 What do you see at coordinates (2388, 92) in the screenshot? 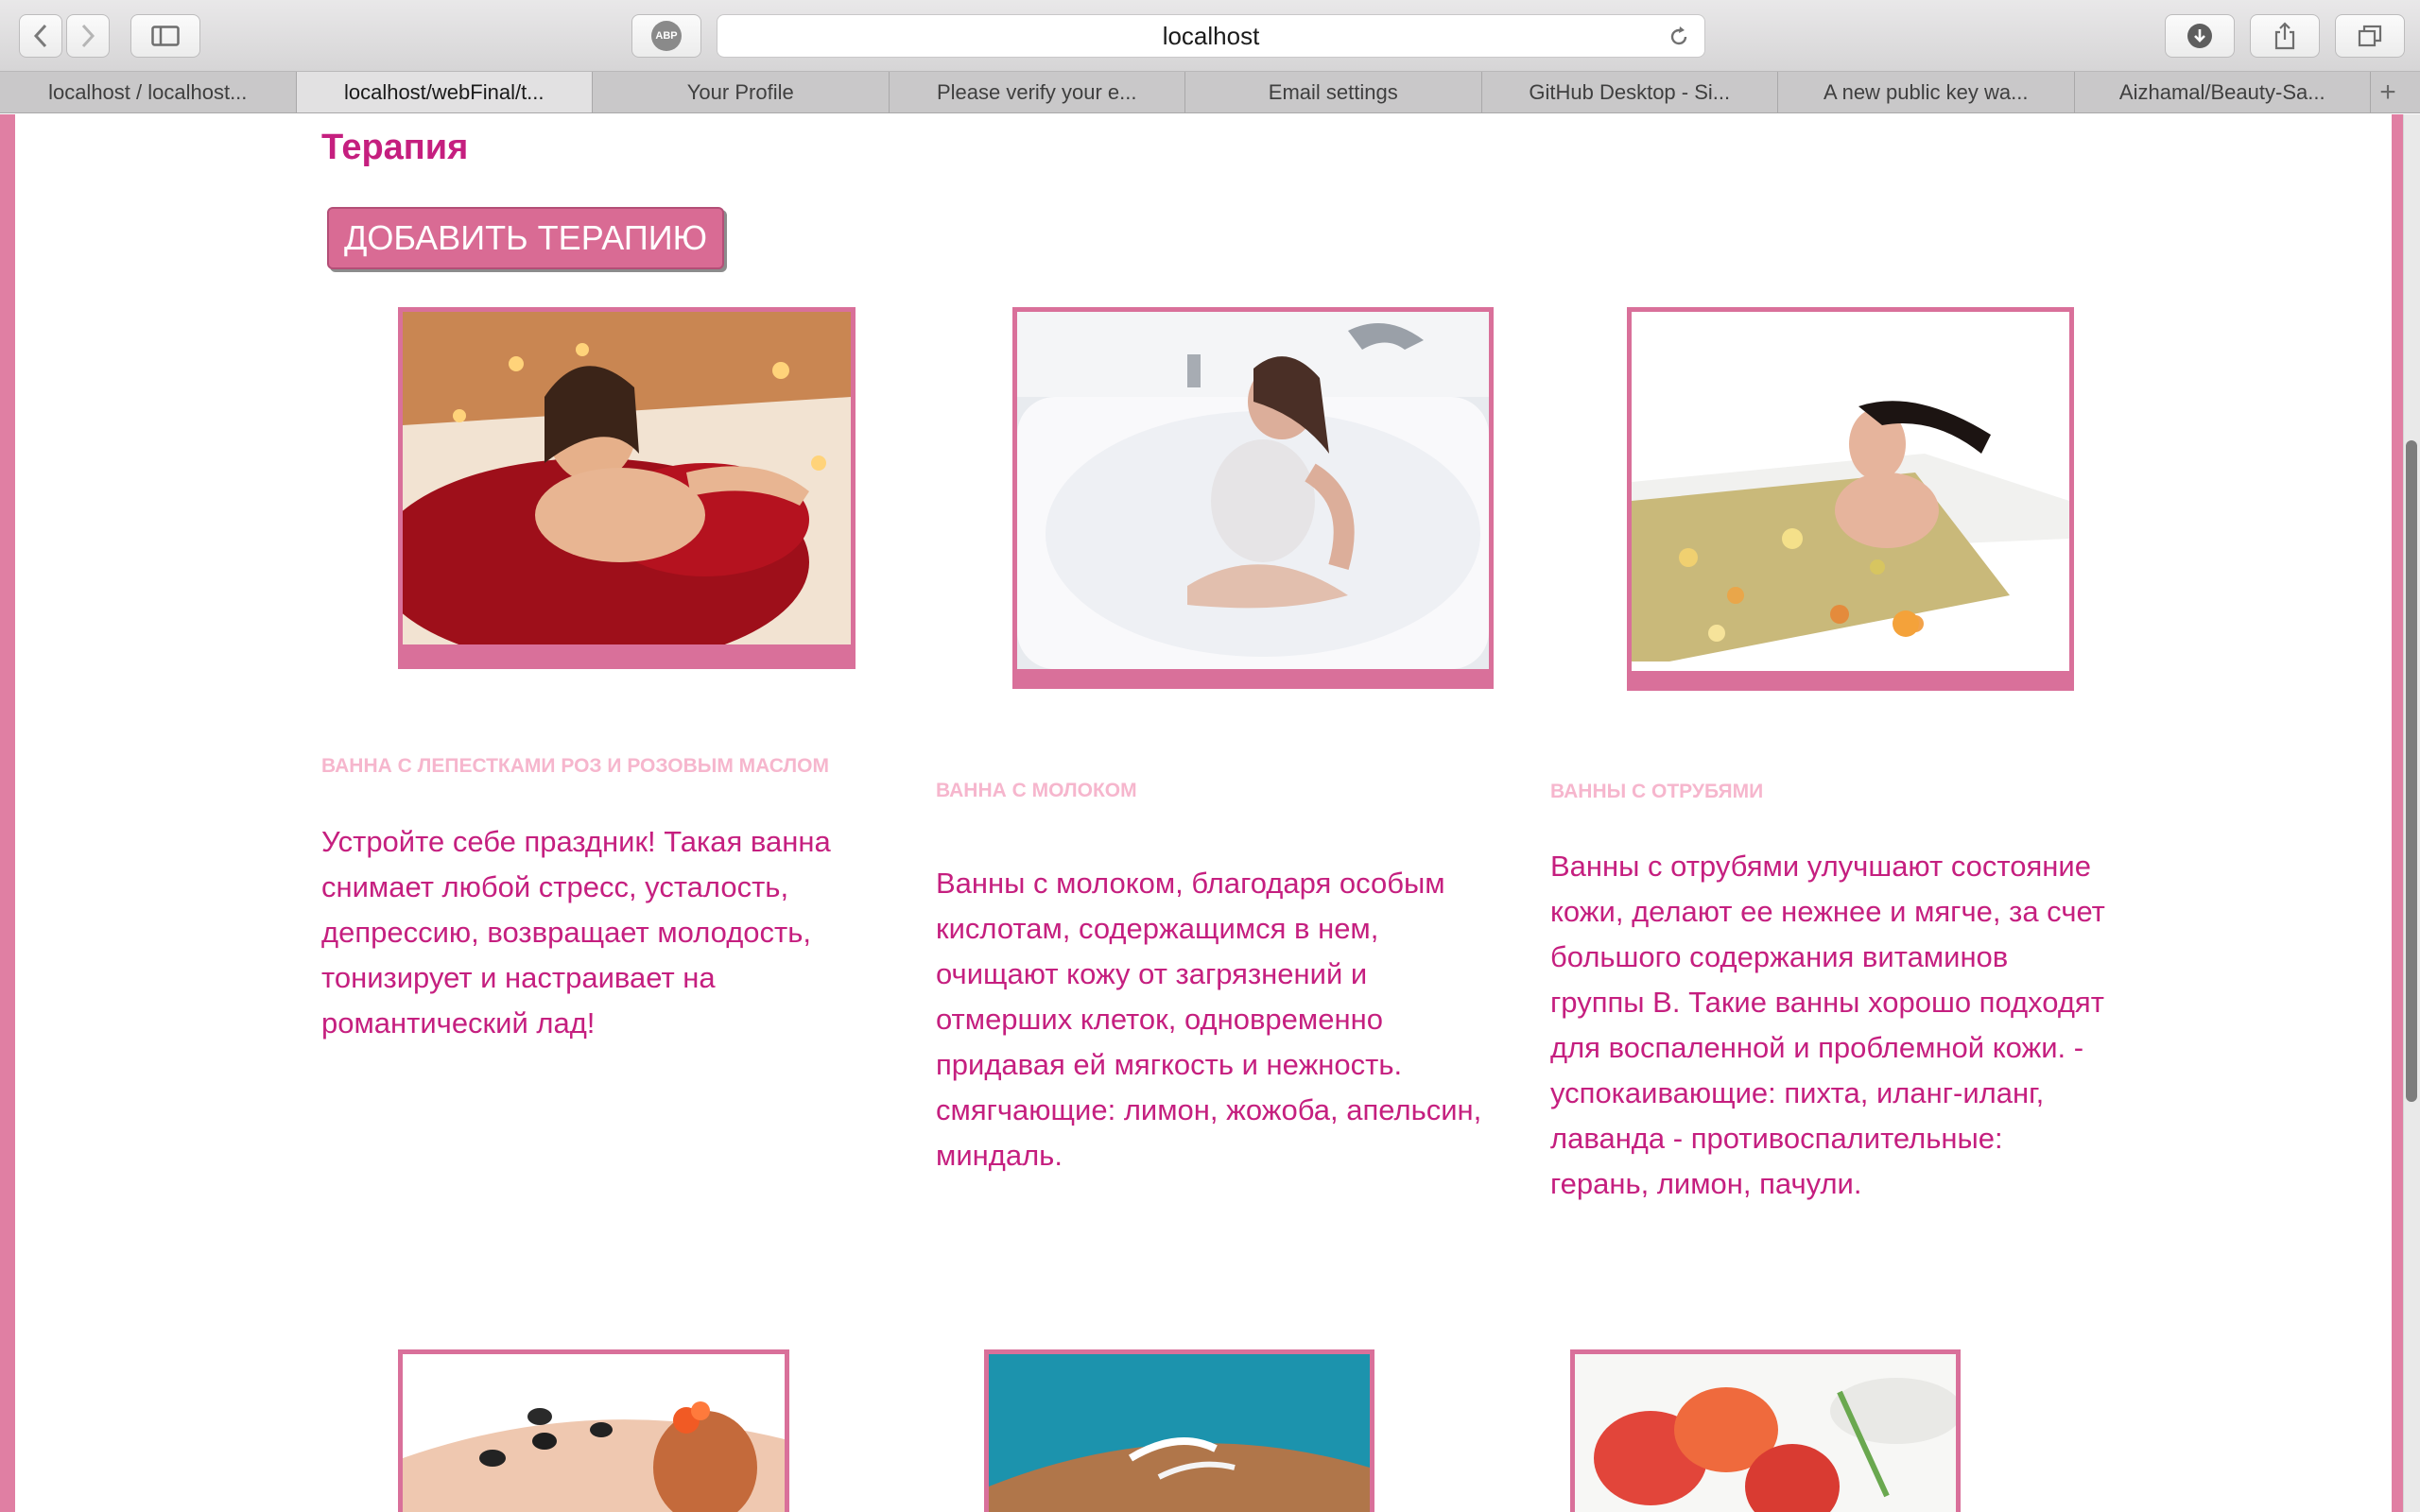
I see `new-tab-button: +` at bounding box center [2388, 92].